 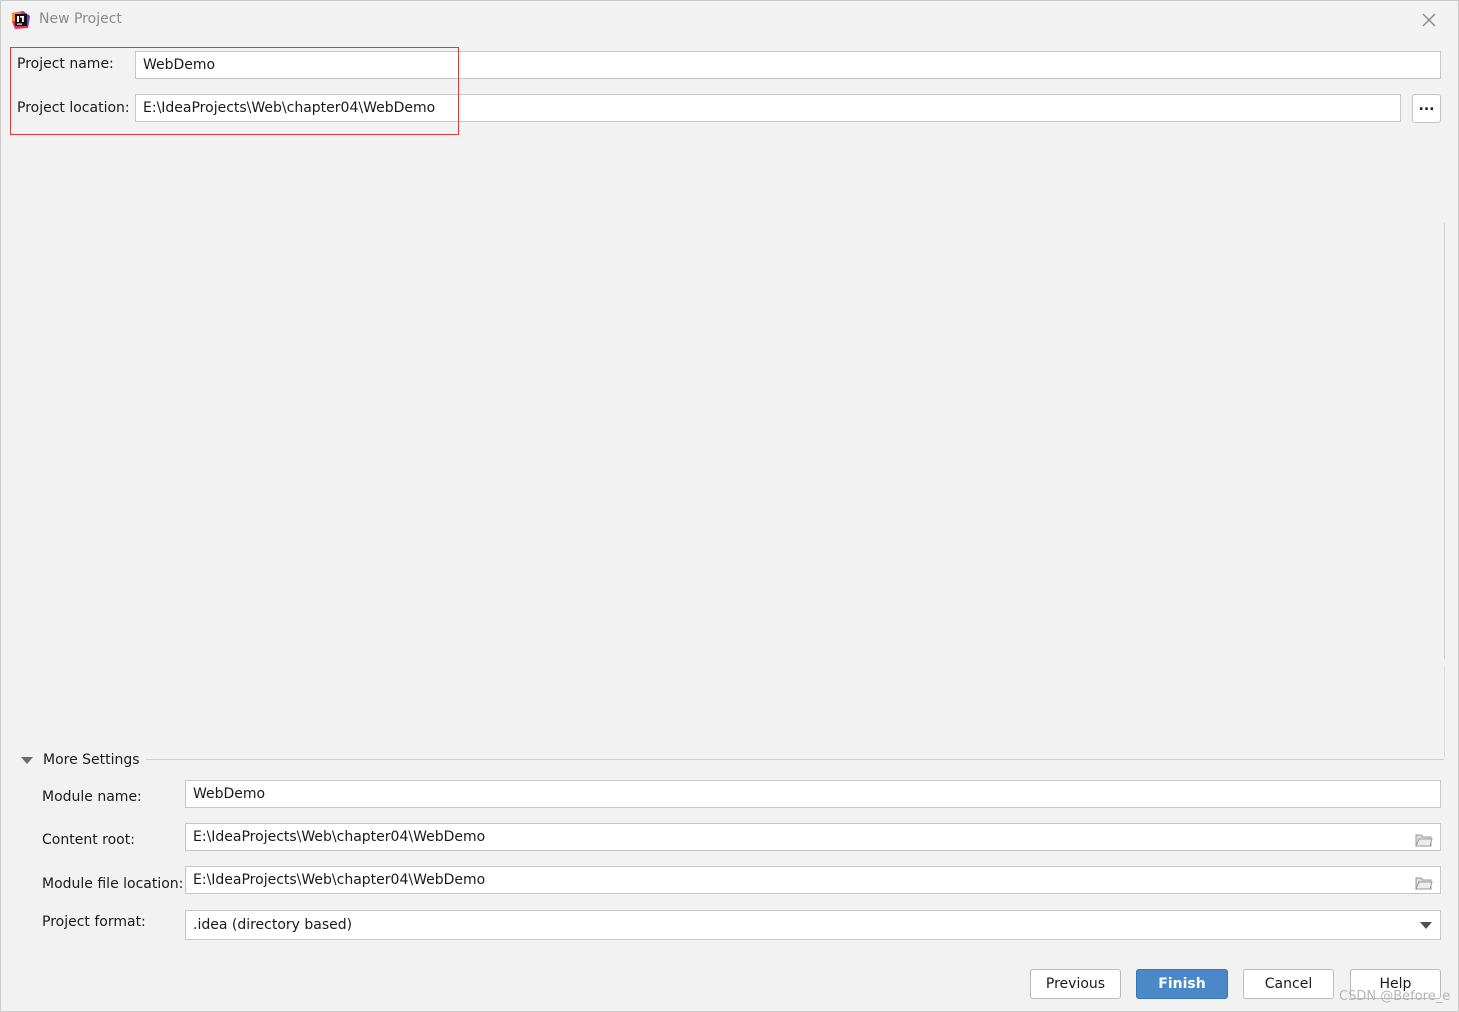 I want to click on scrollbar-lower, so click(x=1444, y=712).